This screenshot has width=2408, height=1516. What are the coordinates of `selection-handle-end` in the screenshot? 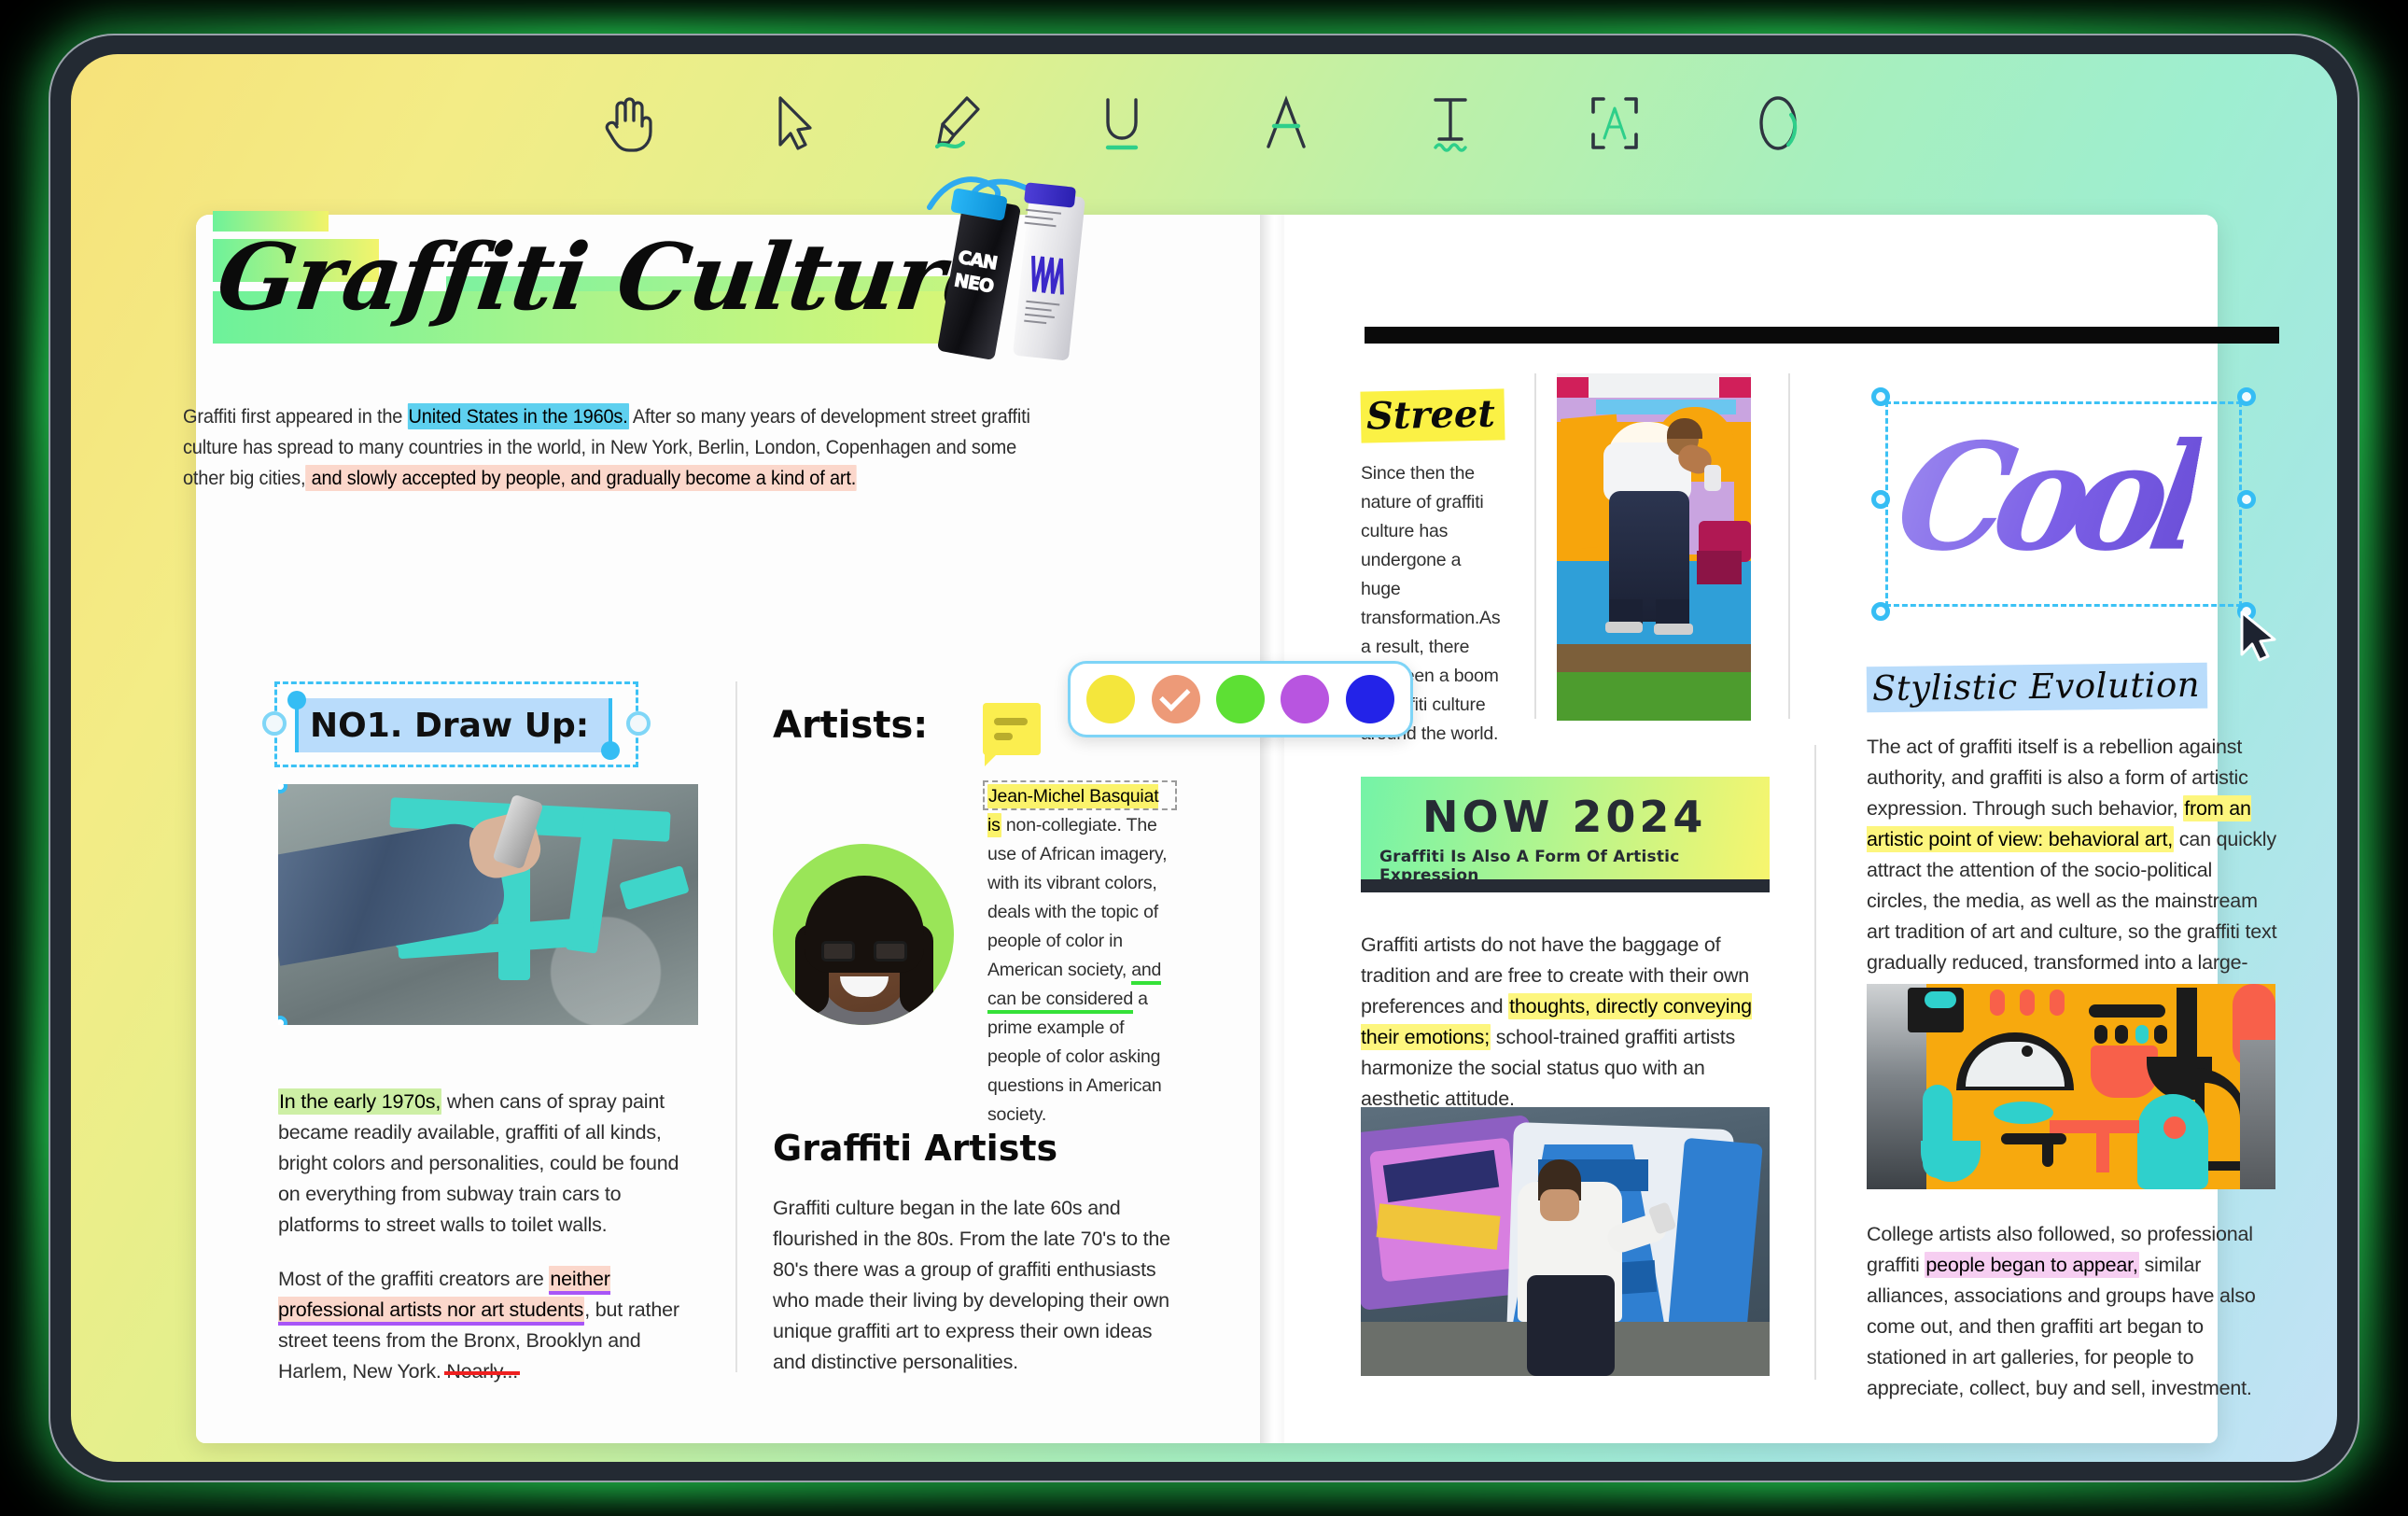 It's located at (610, 751).